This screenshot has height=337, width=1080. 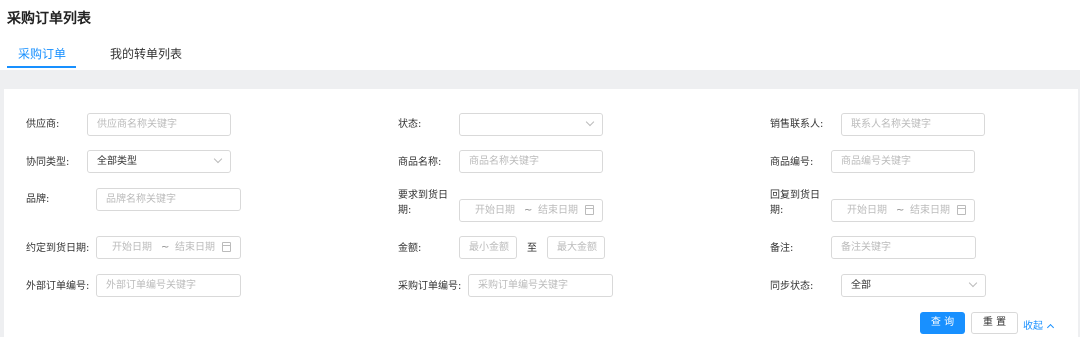 I want to click on reset-button: 重 置, so click(x=994, y=323).